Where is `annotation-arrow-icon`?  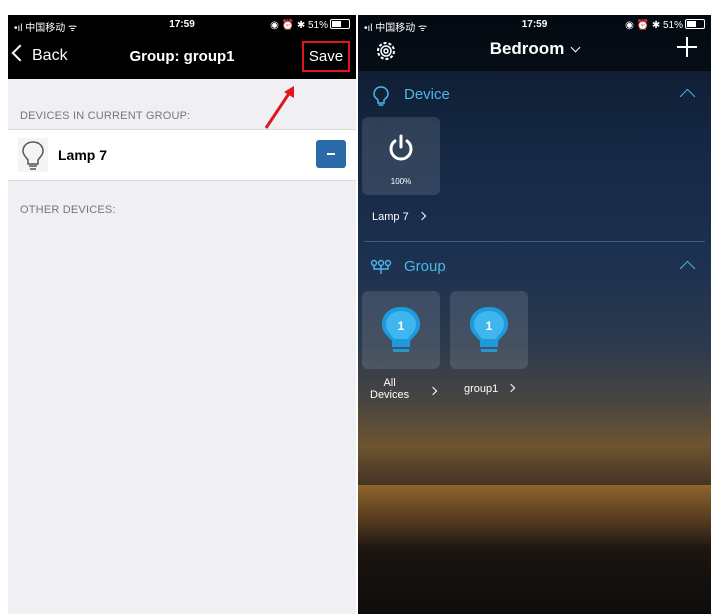 annotation-arrow-icon is located at coordinates (279, 107).